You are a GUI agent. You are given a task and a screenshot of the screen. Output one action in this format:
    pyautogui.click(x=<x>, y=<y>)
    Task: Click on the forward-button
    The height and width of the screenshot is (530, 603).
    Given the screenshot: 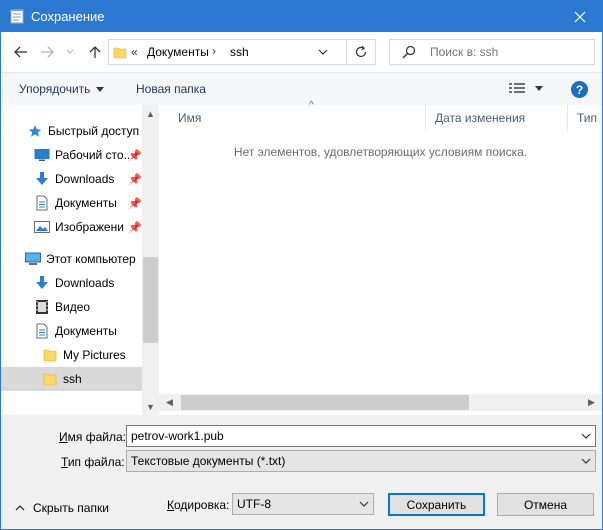 What is the action you would take?
    pyautogui.click(x=47, y=52)
    